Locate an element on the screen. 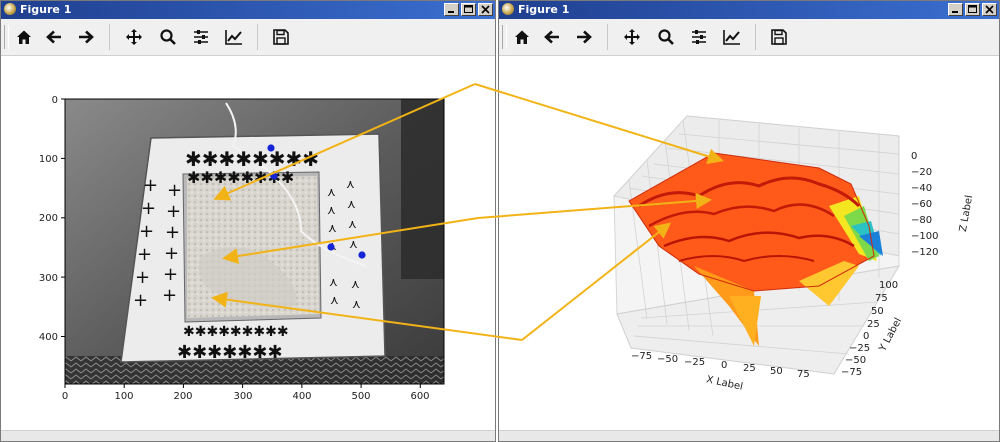 This screenshot has width=1000, height=442. x-tick-label: 600 is located at coordinates (419, 396).